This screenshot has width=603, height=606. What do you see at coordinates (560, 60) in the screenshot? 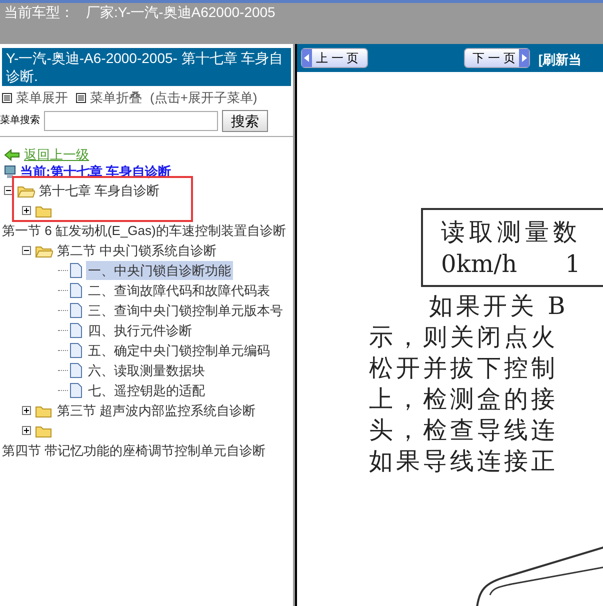
I see `refresh-link: [刷新当` at bounding box center [560, 60].